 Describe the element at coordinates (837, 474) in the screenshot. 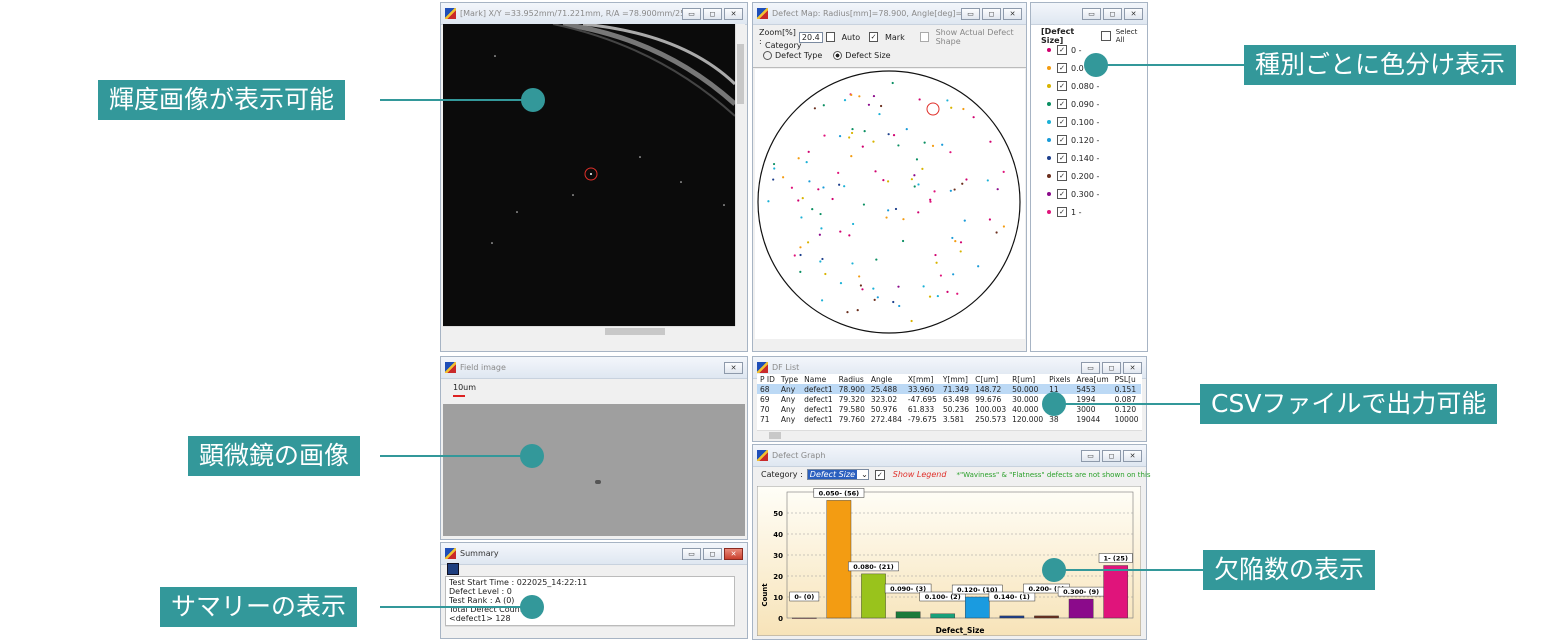

I see `graph-category-select: Defect Size ⌄` at that location.